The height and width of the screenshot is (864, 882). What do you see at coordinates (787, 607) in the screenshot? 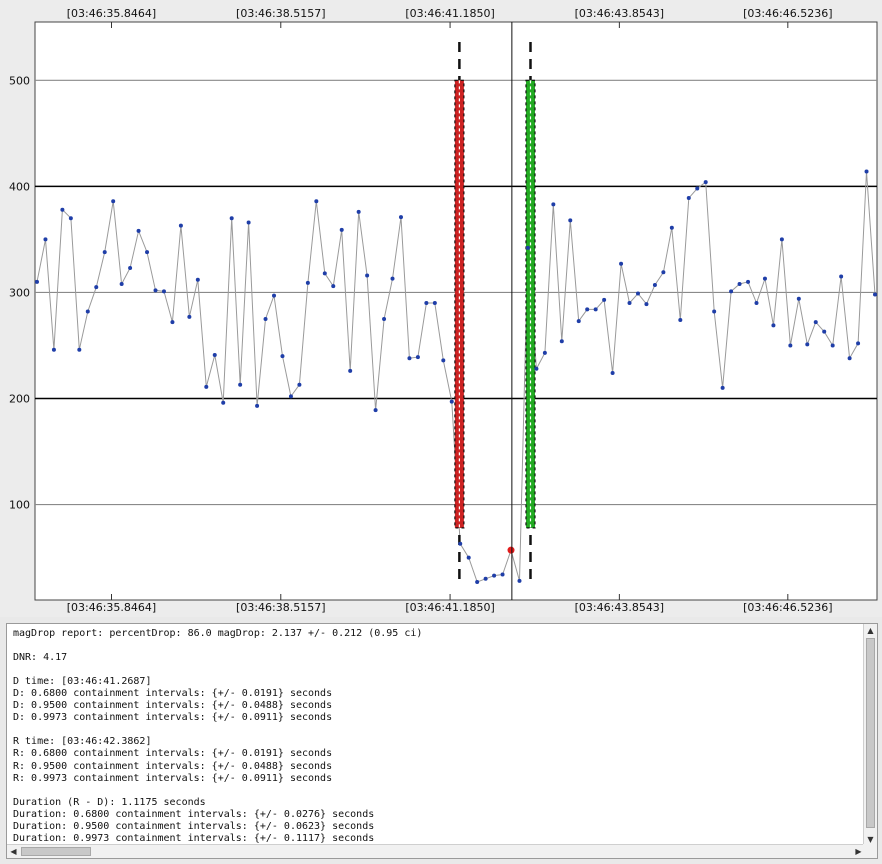
I see `x-tick-label-bottom: [03:46:46.5236]` at bounding box center [787, 607].